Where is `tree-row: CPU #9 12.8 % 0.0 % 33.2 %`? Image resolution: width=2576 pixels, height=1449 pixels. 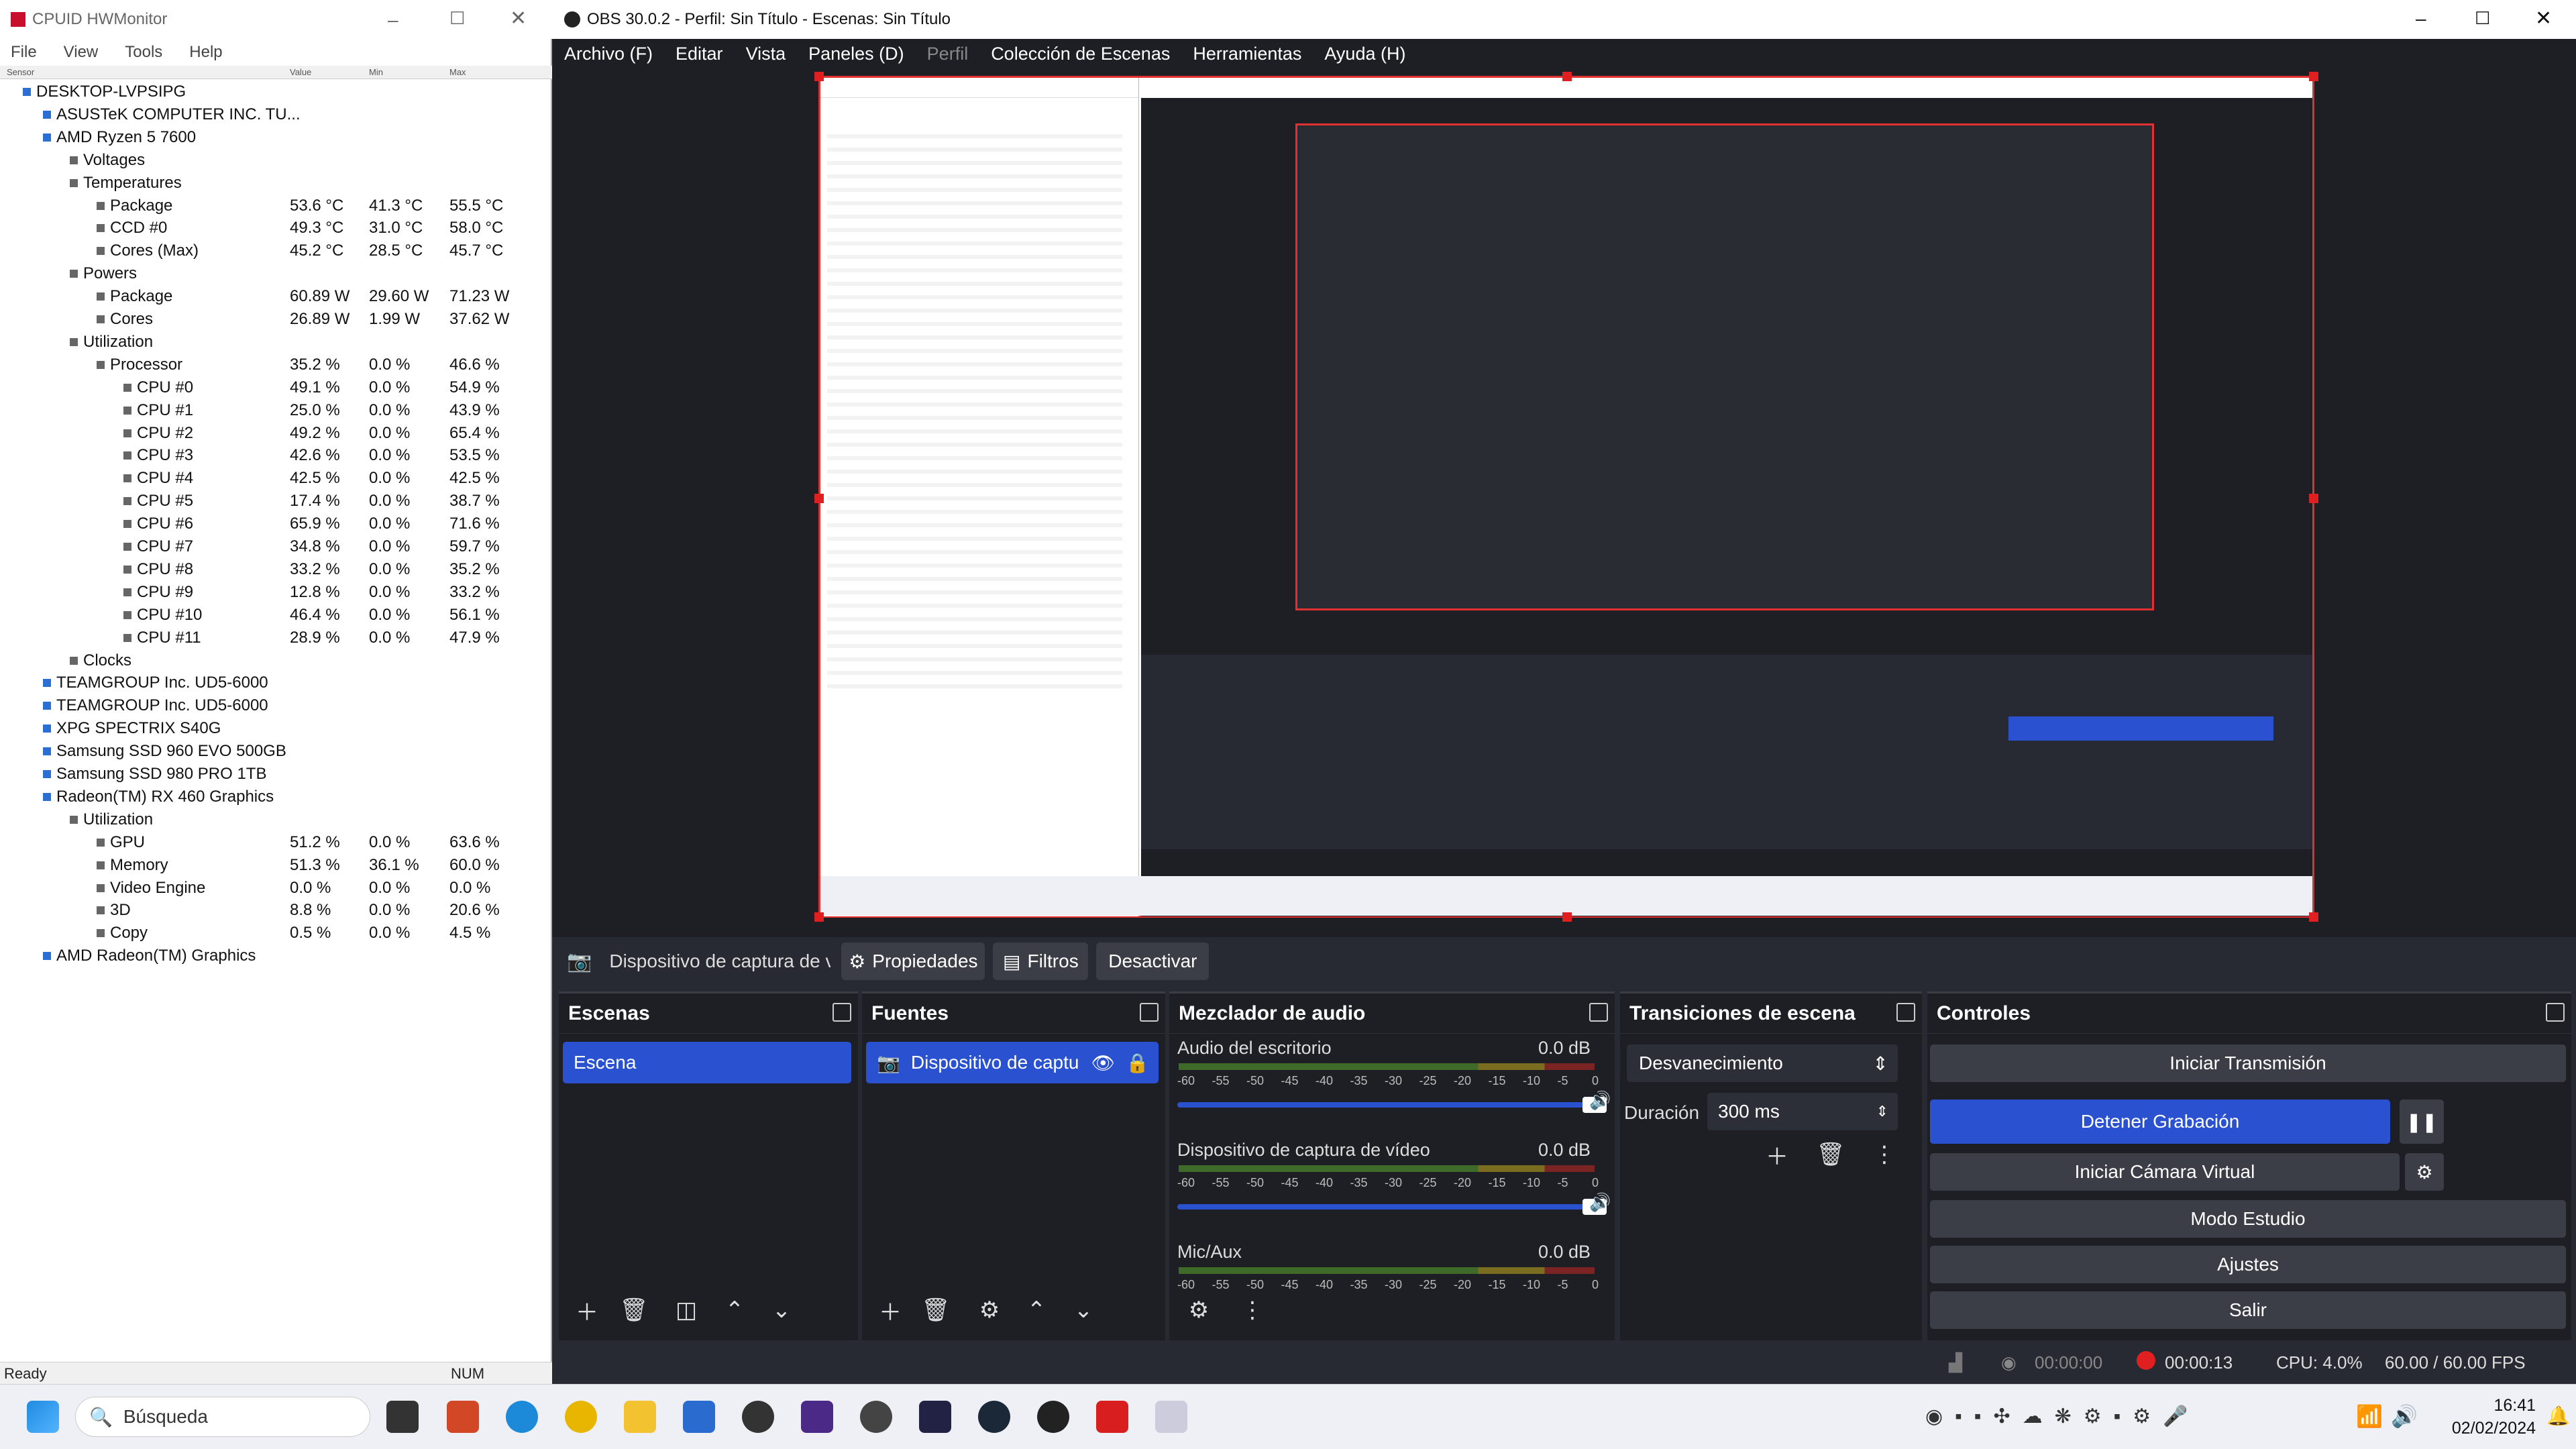 tree-row: CPU #9 12.8 % 0.0 % 33.2 % is located at coordinates (276, 592).